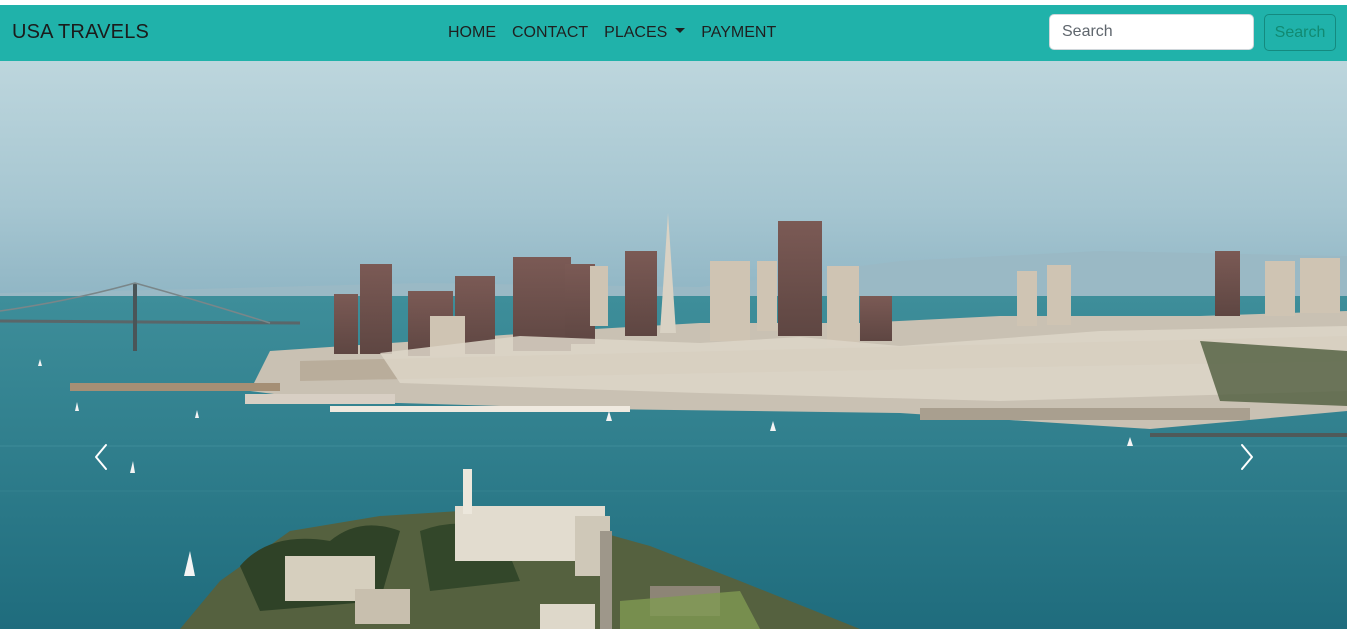  Describe the element at coordinates (738, 33) in the screenshot. I see `nav-link-payment: PAYMENT` at that location.